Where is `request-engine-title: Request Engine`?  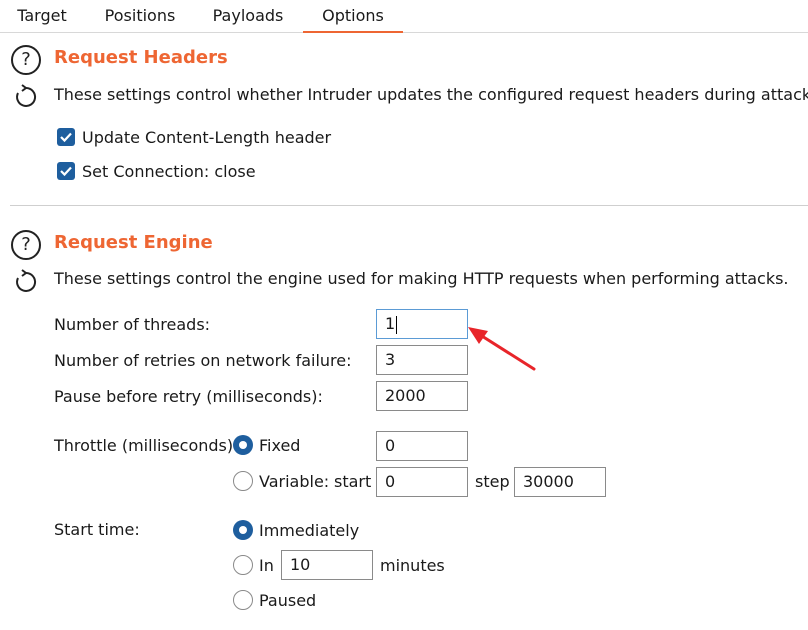
request-engine-title: Request Engine is located at coordinates (133, 242).